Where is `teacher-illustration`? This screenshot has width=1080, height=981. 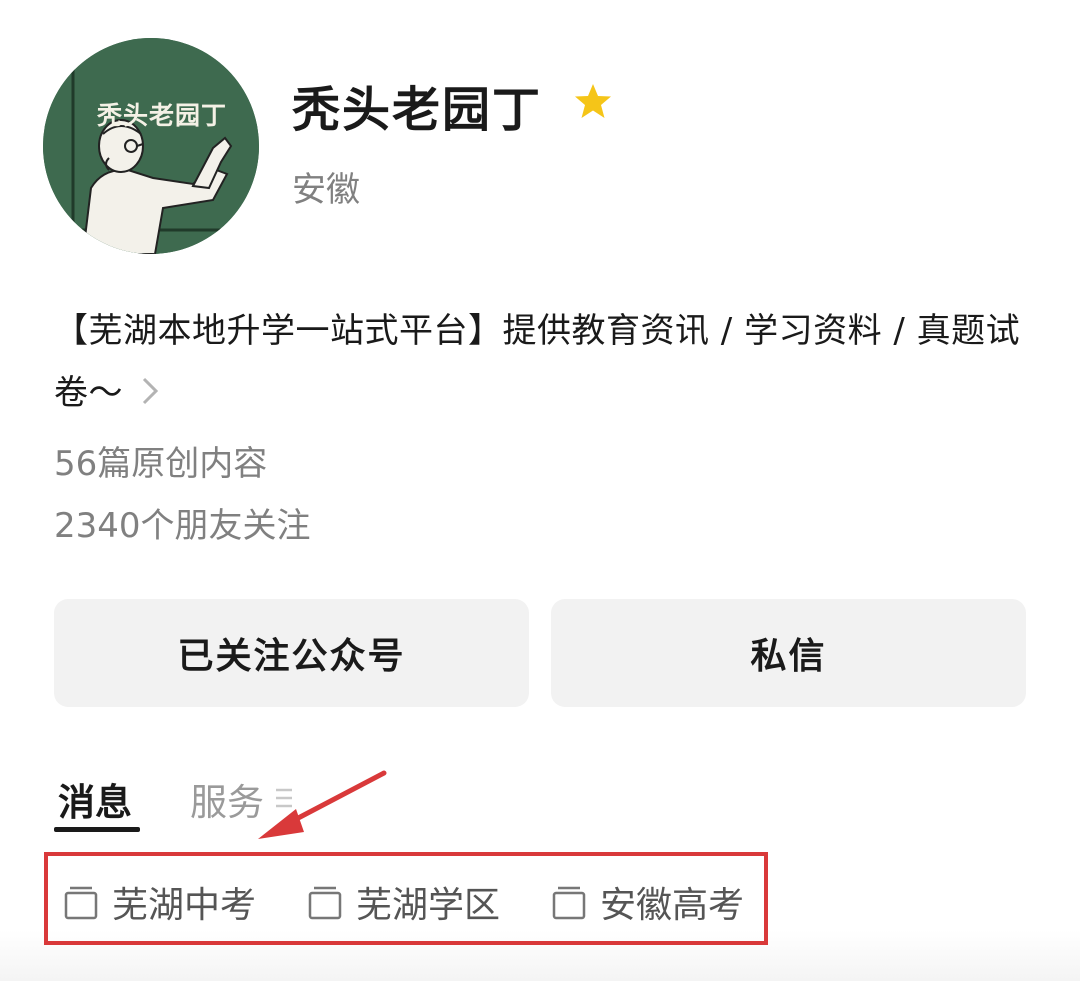 teacher-illustration is located at coordinates (151, 146).